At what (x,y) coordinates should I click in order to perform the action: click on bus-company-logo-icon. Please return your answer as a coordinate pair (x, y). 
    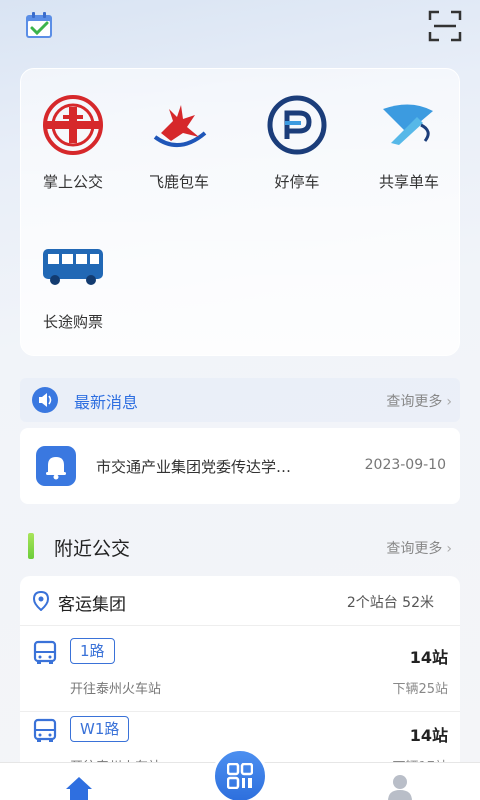
    Looking at the image, I should click on (73, 125).